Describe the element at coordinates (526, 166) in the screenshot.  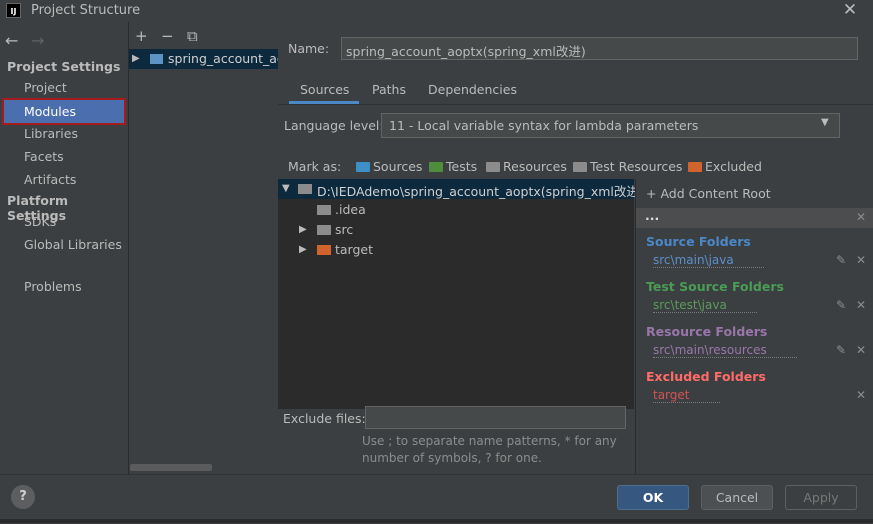
I see `mark-resources-button: Resources` at that location.